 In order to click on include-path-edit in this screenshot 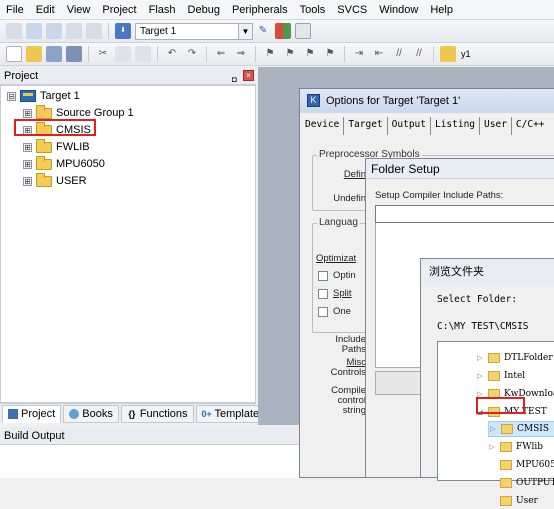, I will do `click(464, 214)`.